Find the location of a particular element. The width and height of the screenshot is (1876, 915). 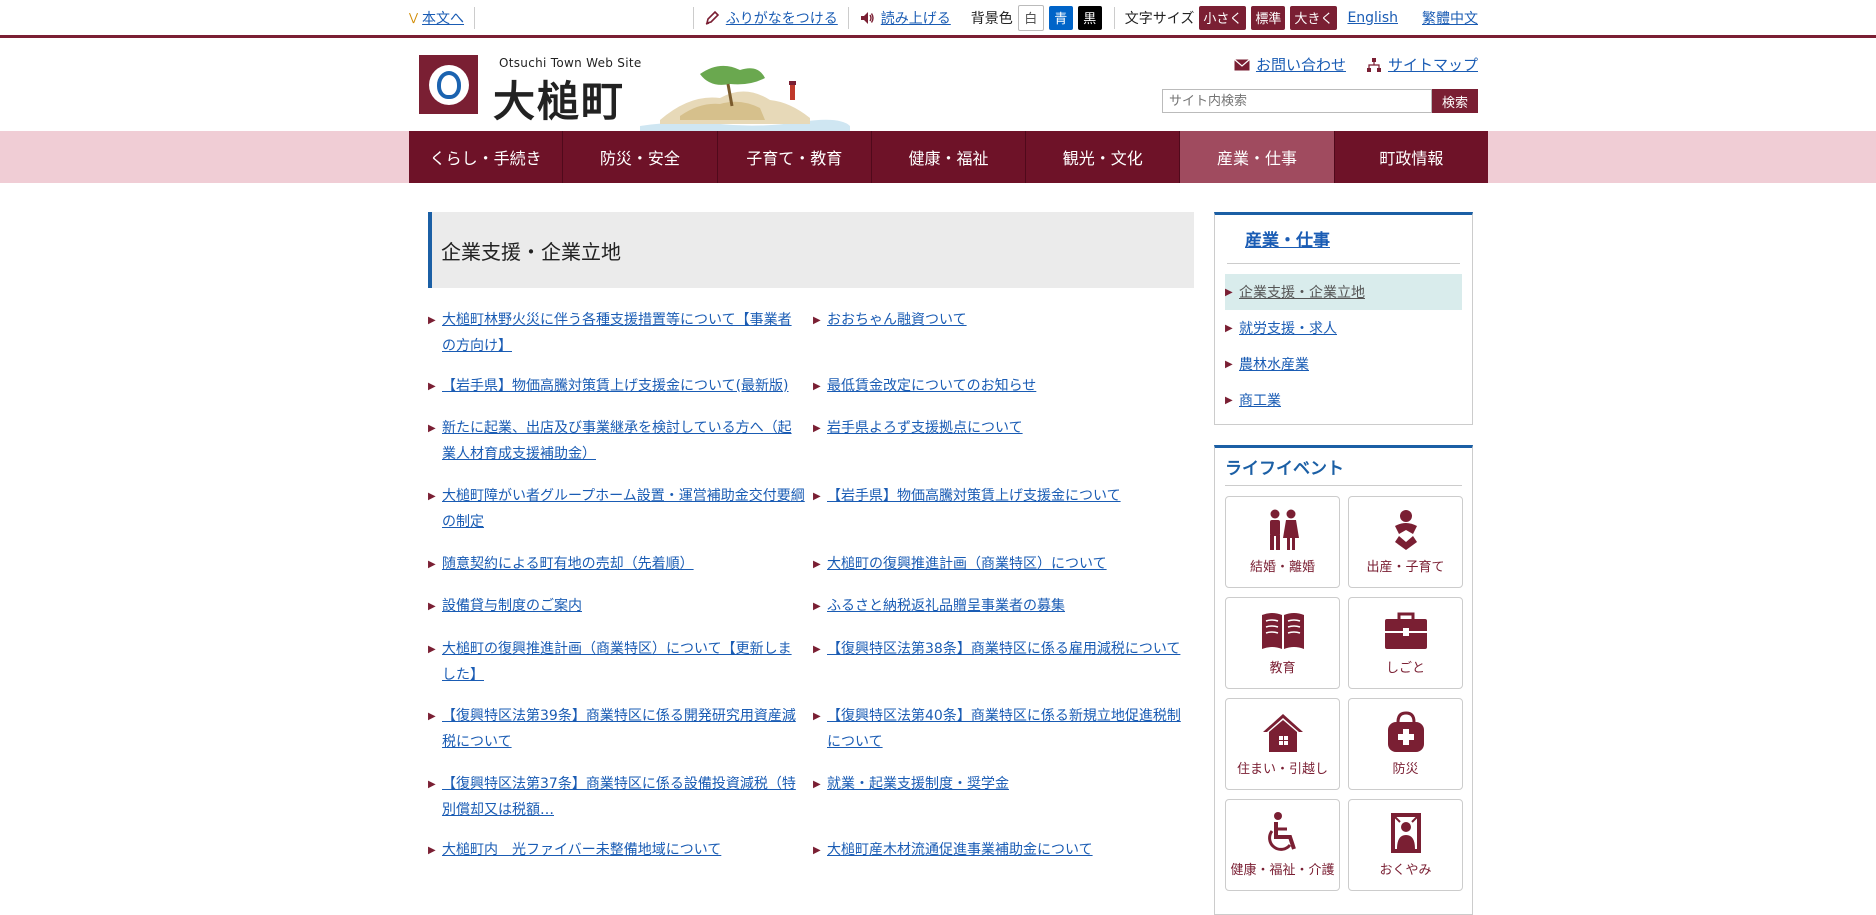

nav-item-education: 子育て・教育 is located at coordinates (794, 157).